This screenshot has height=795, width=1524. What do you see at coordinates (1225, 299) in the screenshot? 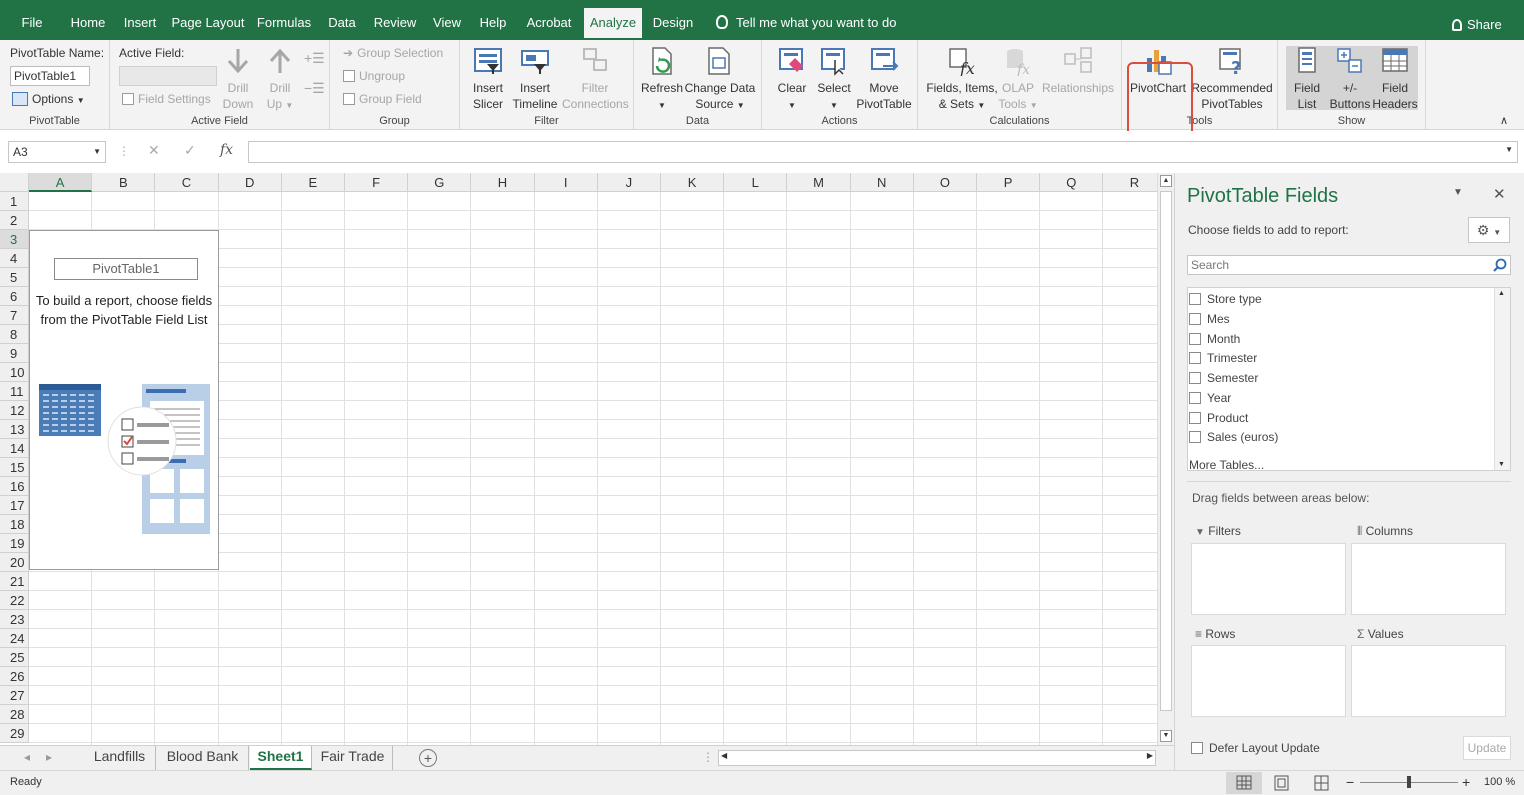
I see `field-item-store-type: Store type` at bounding box center [1225, 299].